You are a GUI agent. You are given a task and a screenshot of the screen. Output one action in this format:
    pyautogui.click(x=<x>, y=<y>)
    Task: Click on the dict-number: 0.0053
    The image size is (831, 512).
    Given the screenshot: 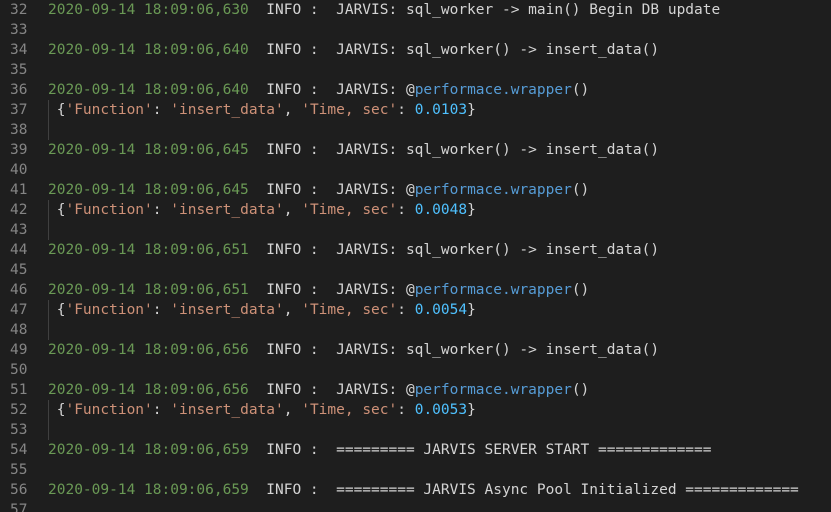 What is the action you would take?
    pyautogui.click(x=441, y=410)
    